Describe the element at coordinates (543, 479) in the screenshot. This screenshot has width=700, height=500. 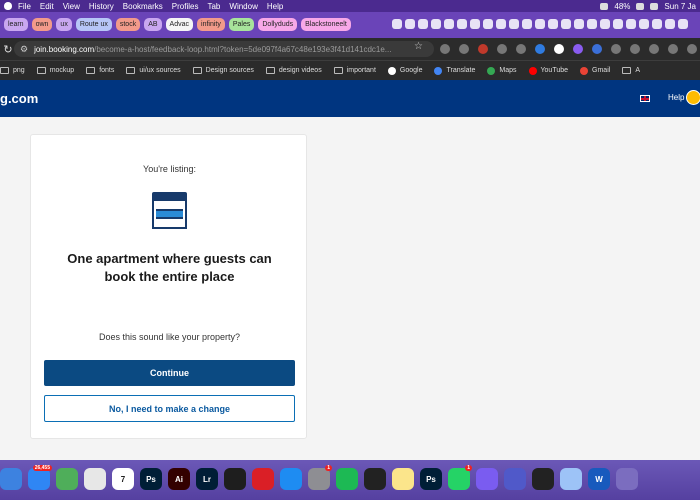
I see `quicktime-icon` at that location.